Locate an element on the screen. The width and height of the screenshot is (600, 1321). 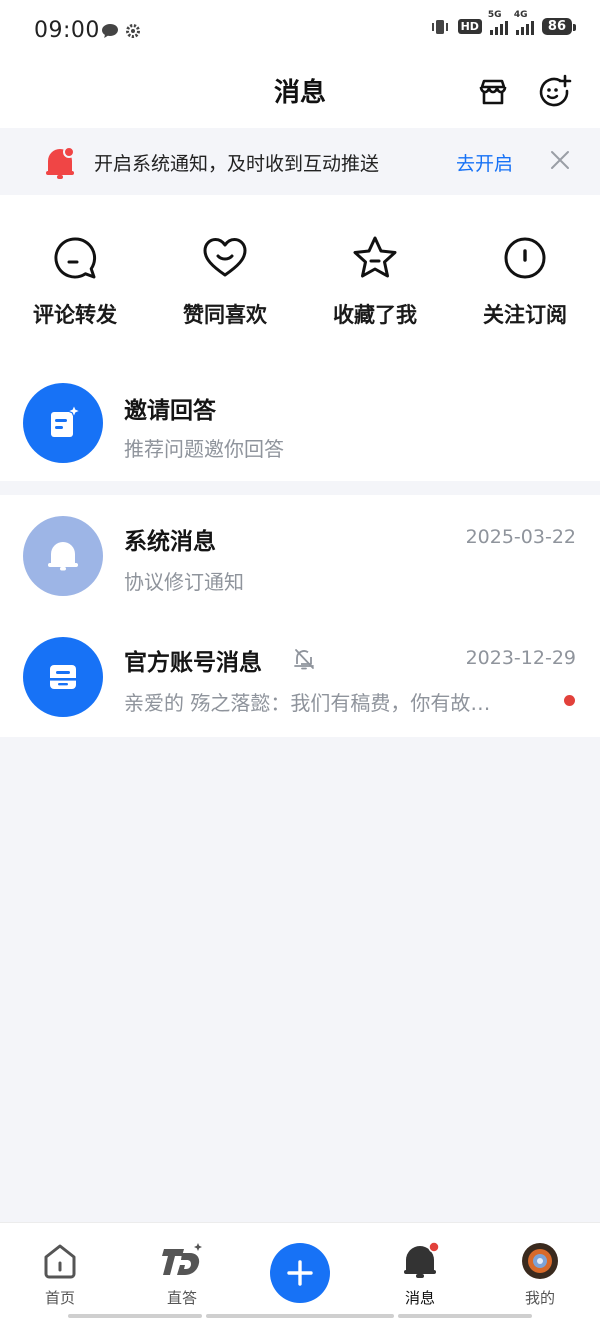
tab-home: 首页 is located at coordinates (60, 1274).